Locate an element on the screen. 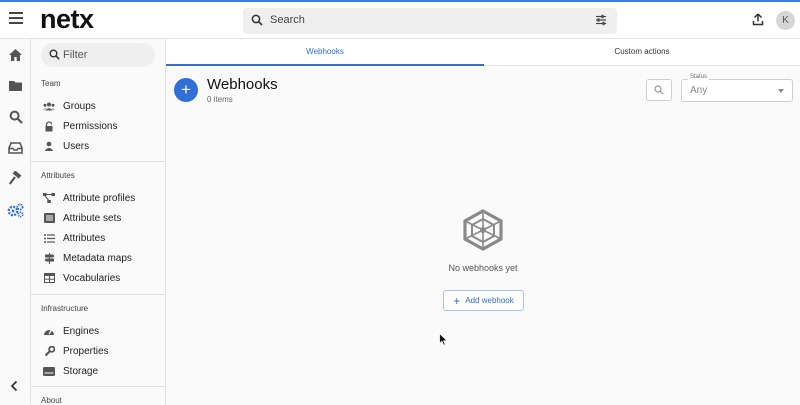  upload-icon is located at coordinates (758, 19).